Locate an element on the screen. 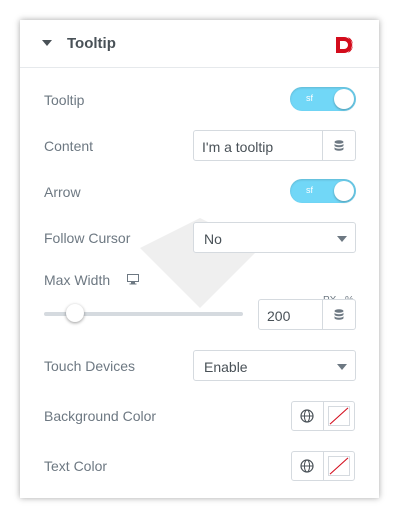 The image size is (400, 520). follow-cursor-value: No is located at coordinates (213, 239).